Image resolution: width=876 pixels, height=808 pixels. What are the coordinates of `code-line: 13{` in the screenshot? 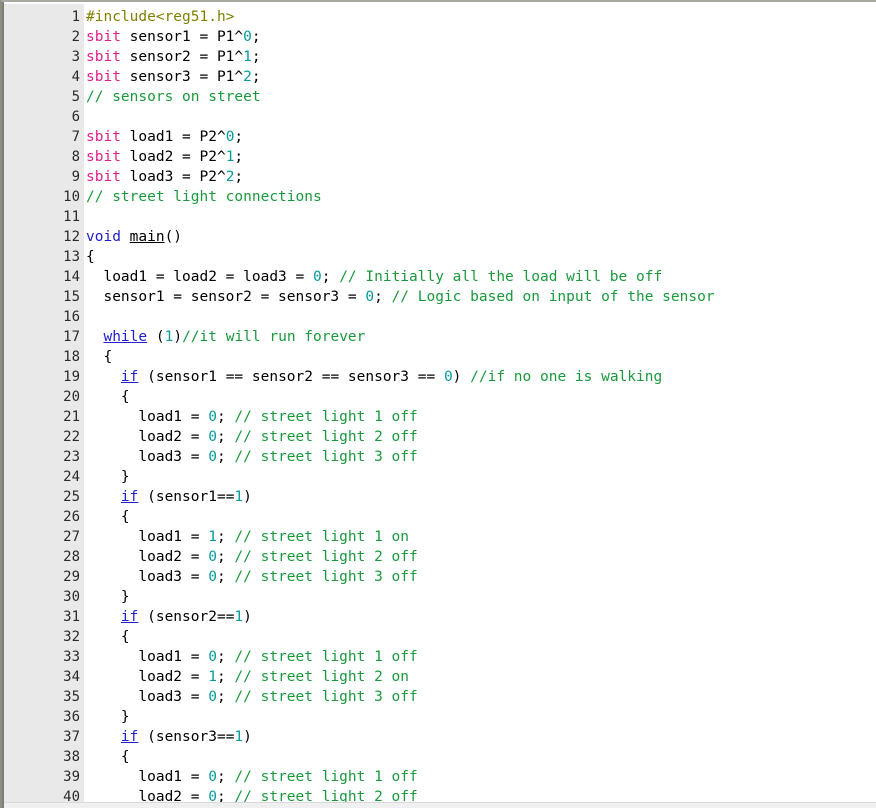 It's located at (440, 257).